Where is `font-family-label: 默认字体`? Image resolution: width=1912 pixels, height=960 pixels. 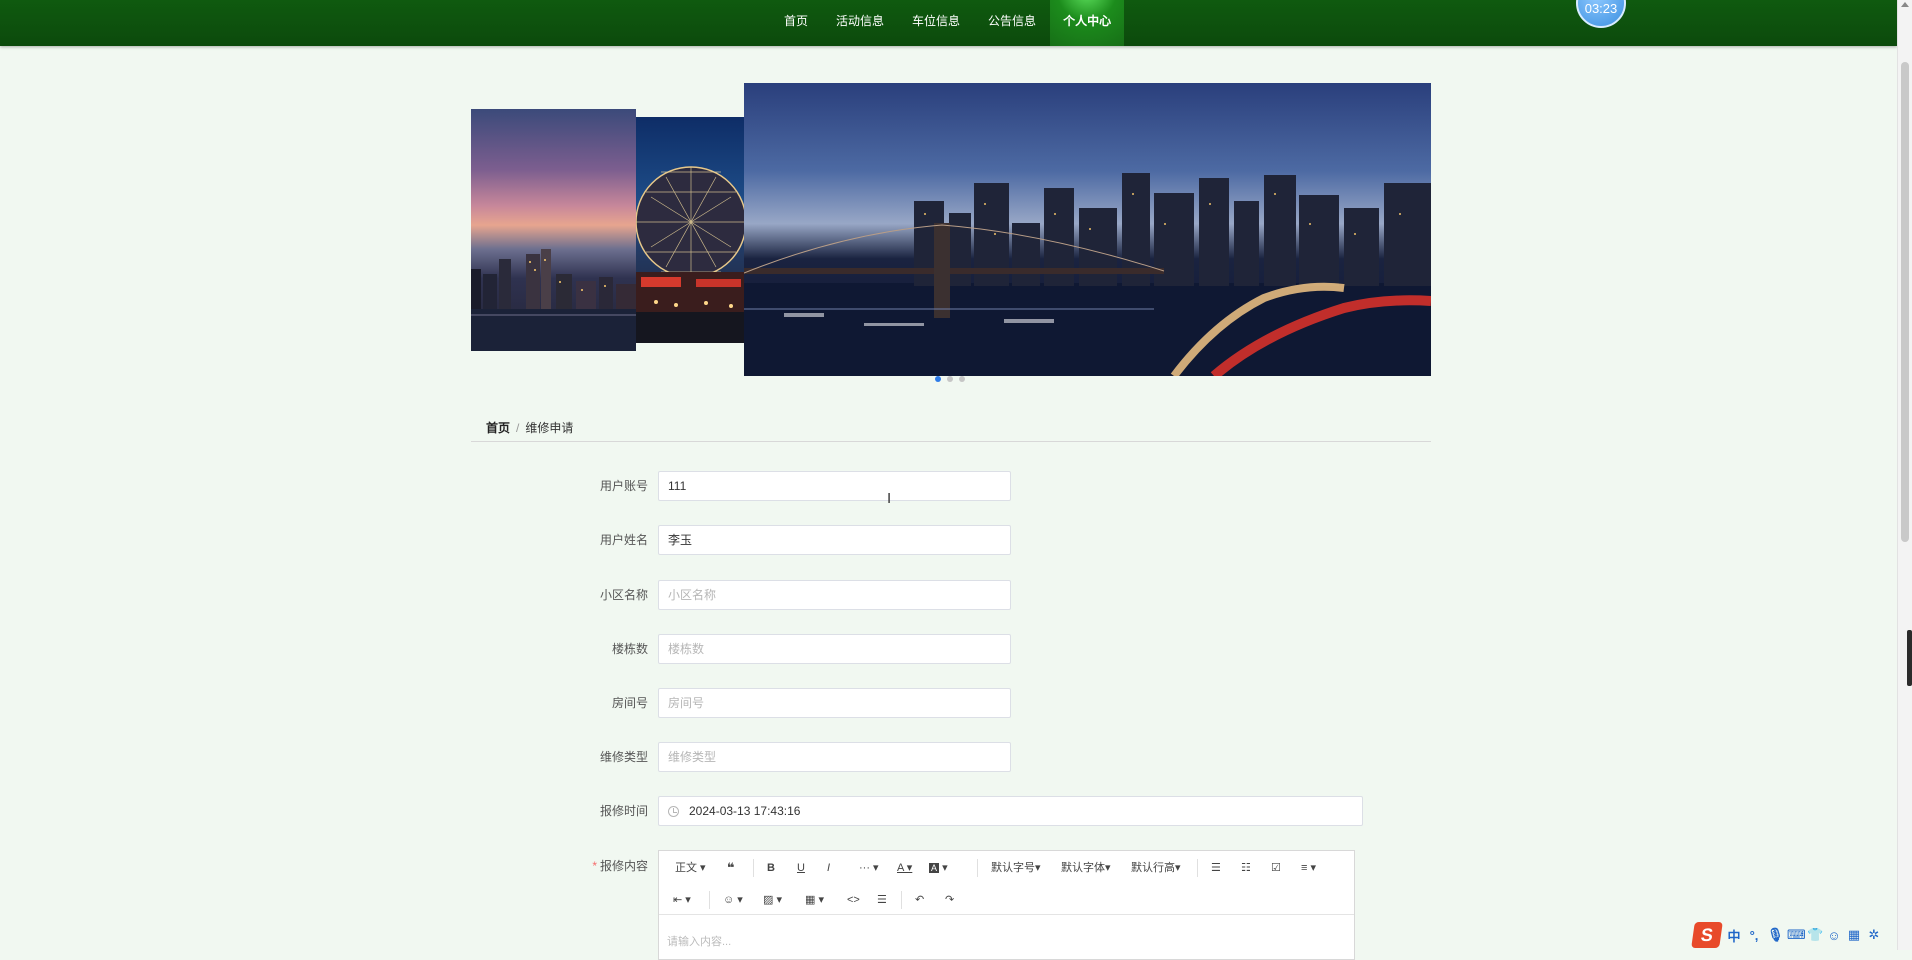 font-family-label: 默认字体 is located at coordinates (1083, 868).